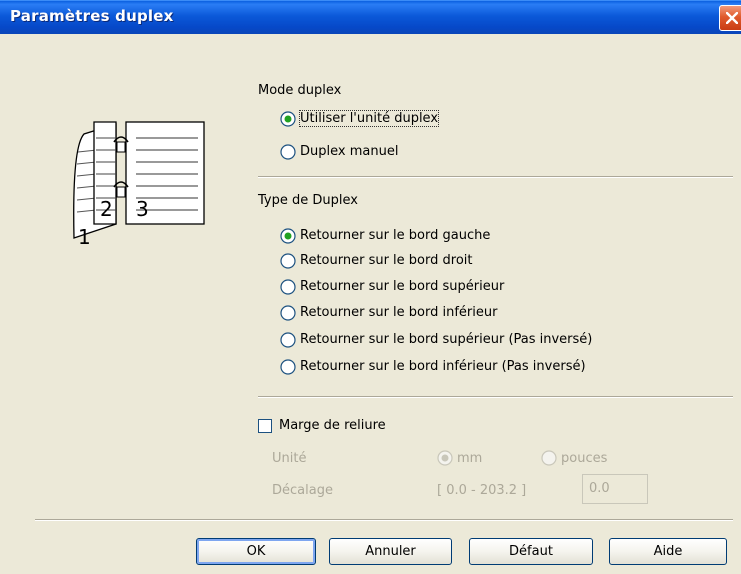 The image size is (741, 574). I want to click on page-number-2: 2, so click(106, 209).